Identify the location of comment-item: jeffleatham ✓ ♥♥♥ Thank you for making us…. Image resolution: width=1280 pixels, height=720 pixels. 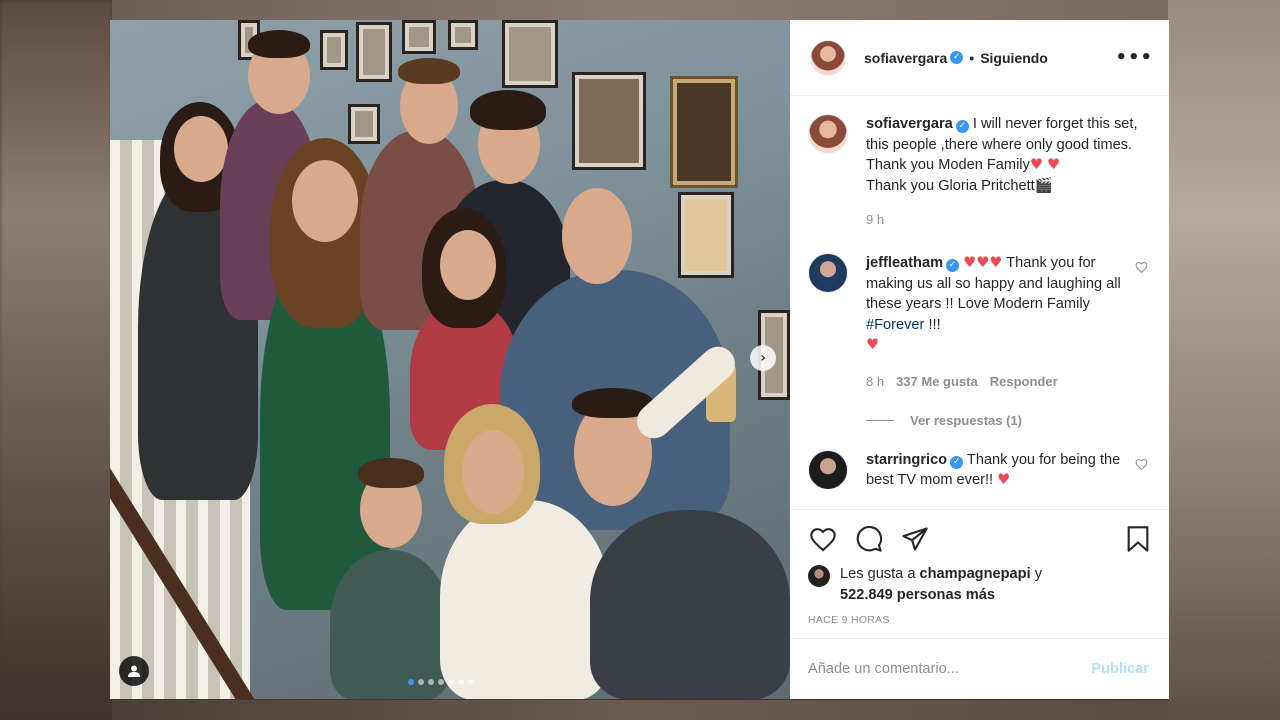
(978, 322).